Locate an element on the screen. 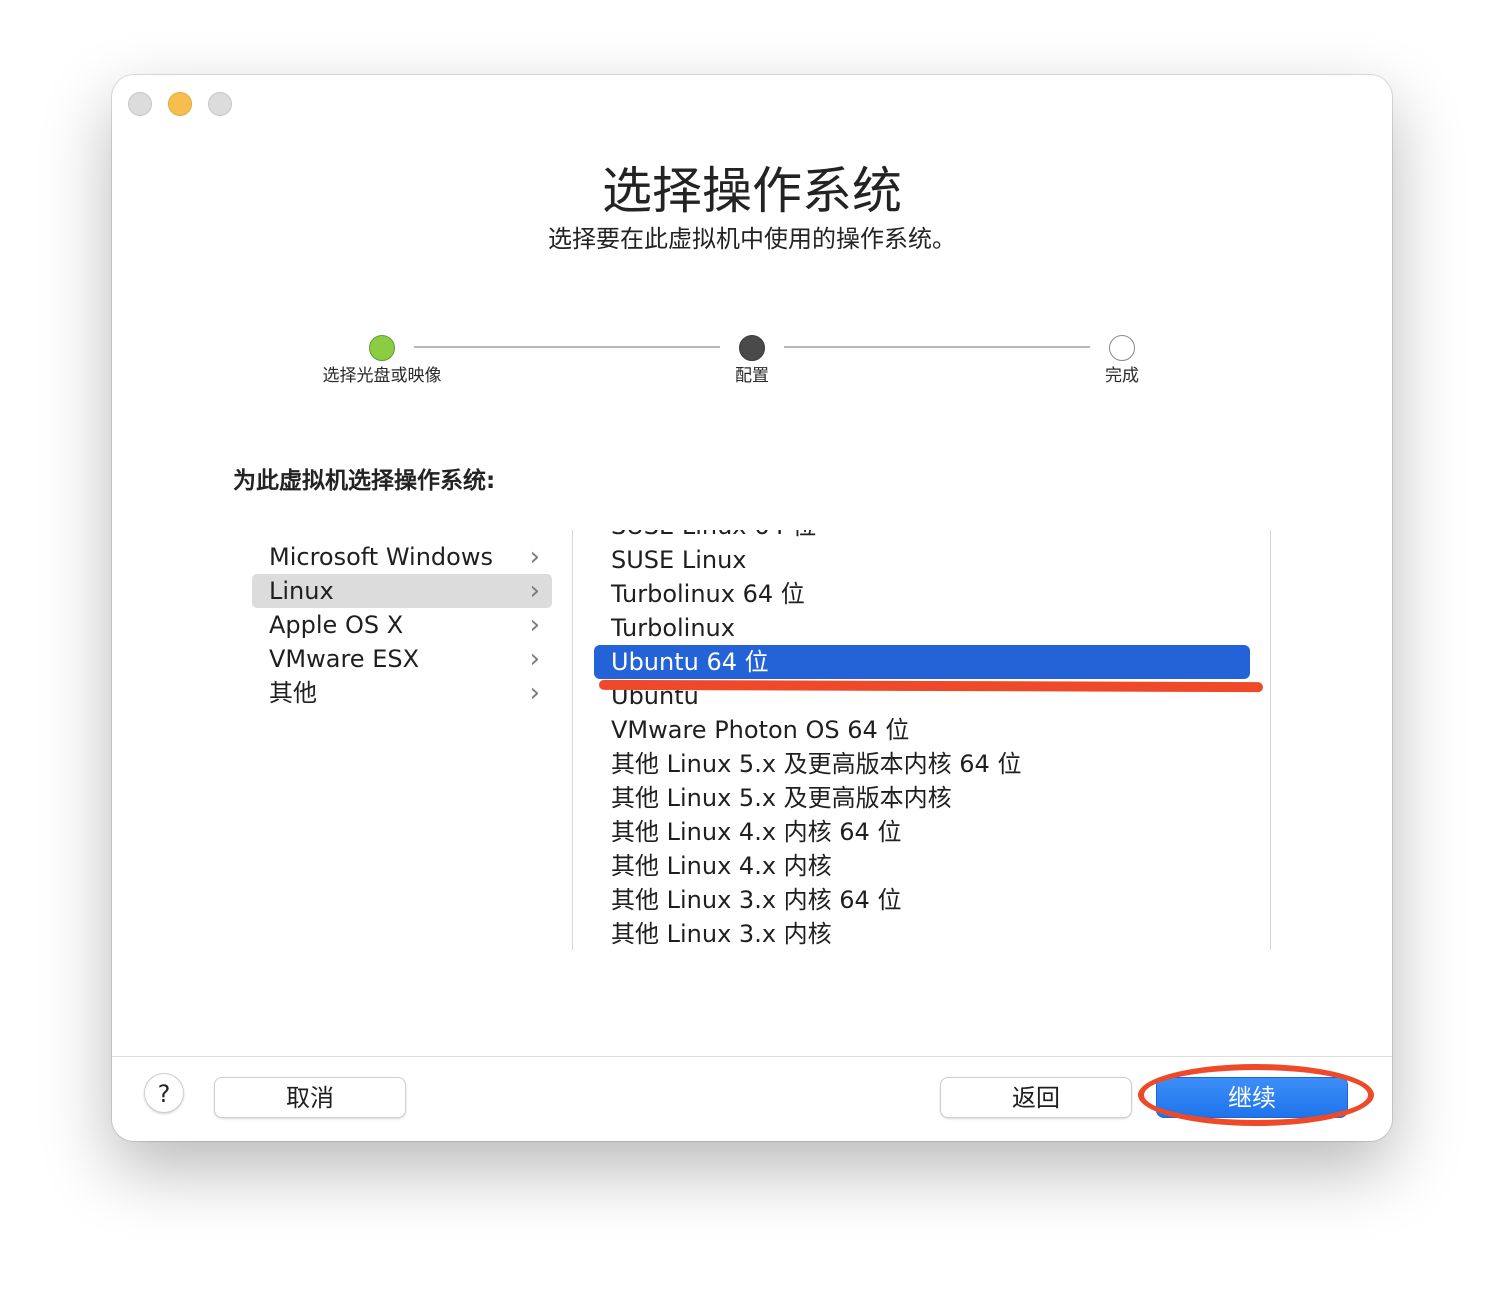 The height and width of the screenshot is (1290, 1504). os-item-suse-linux: SUSE Linux is located at coordinates (924, 560).